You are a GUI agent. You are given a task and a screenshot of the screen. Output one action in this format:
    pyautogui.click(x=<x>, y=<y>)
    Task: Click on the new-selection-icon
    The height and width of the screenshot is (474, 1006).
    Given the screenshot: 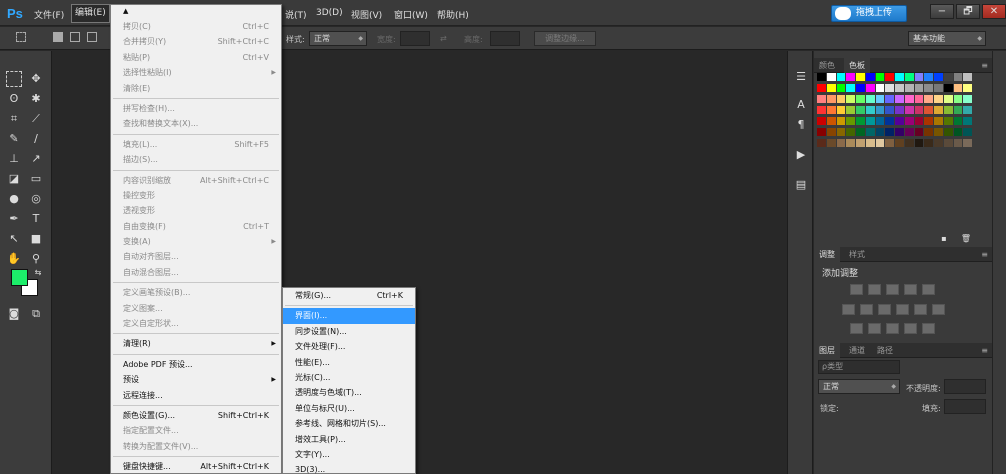 What is the action you would take?
    pyautogui.click(x=58, y=37)
    